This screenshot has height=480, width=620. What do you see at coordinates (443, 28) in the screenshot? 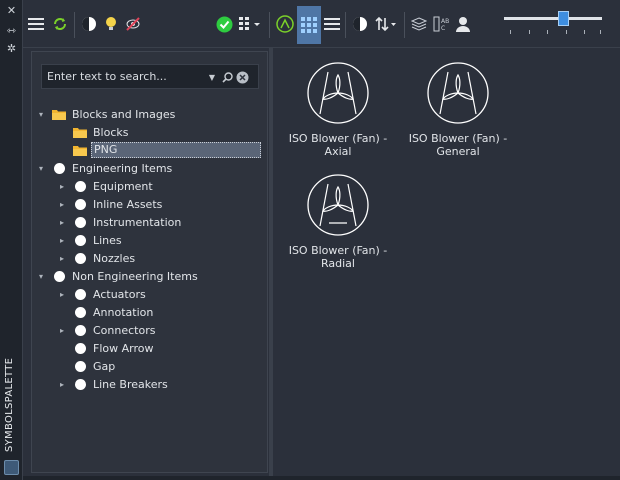
I see `svg-text: C` at bounding box center [443, 28].